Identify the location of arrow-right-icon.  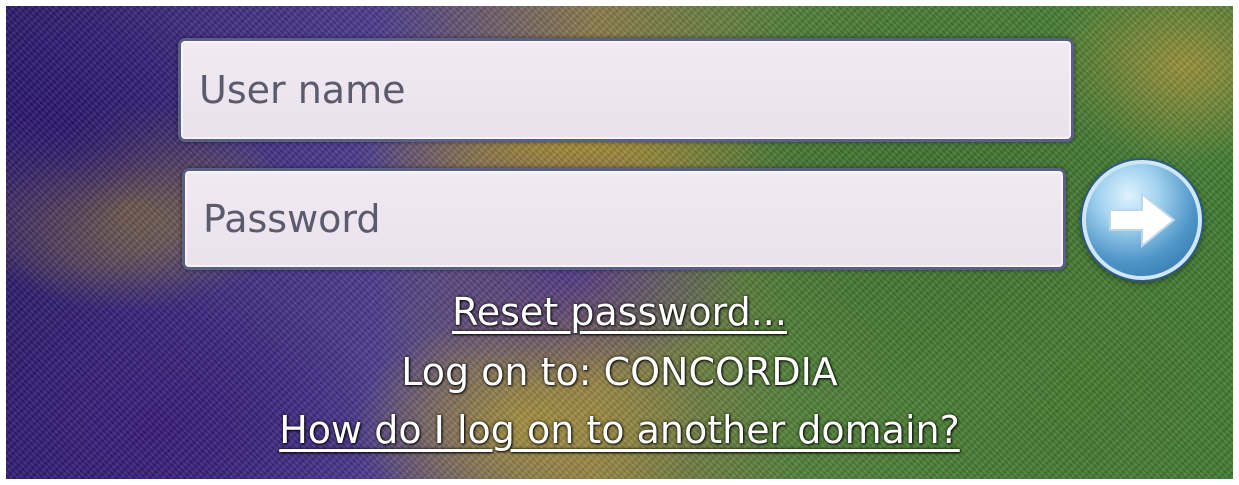
(1142, 220).